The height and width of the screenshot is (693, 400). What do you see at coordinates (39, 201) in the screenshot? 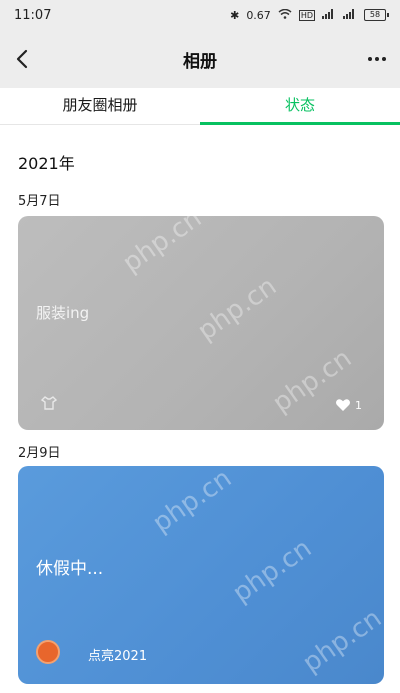
I see `date-label: 5月7日` at bounding box center [39, 201].